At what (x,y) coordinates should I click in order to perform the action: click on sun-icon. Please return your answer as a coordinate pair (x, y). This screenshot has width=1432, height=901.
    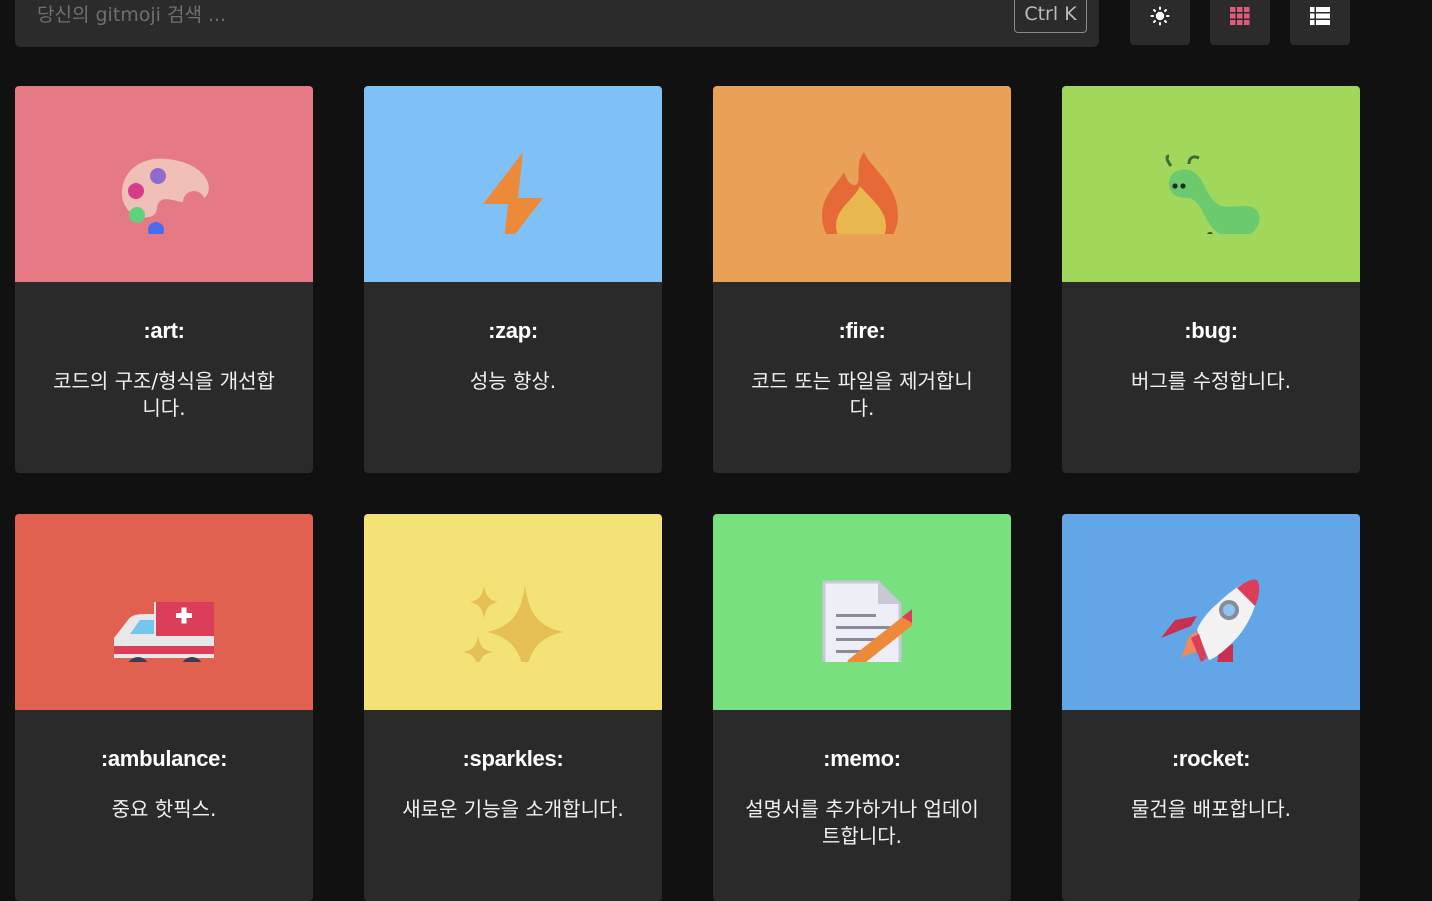
    Looking at the image, I should click on (1160, 16).